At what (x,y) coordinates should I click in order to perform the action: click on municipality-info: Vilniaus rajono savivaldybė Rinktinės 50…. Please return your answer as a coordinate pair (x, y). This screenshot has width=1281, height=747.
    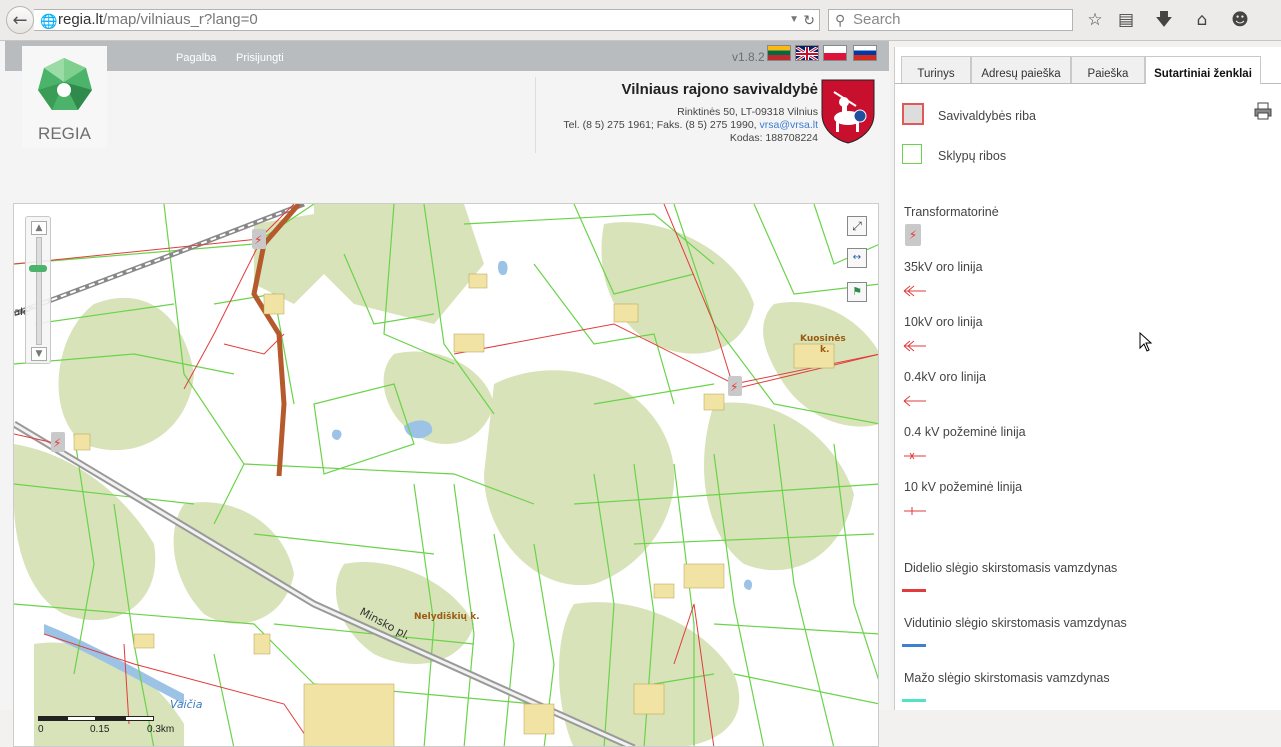
    Looking at the image, I should click on (690, 113).